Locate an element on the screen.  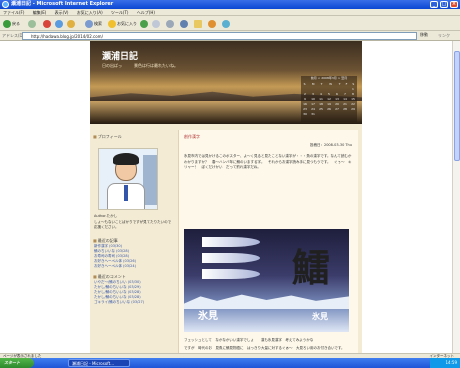
system-tray: 14:59 is located at coordinates (445, 363).